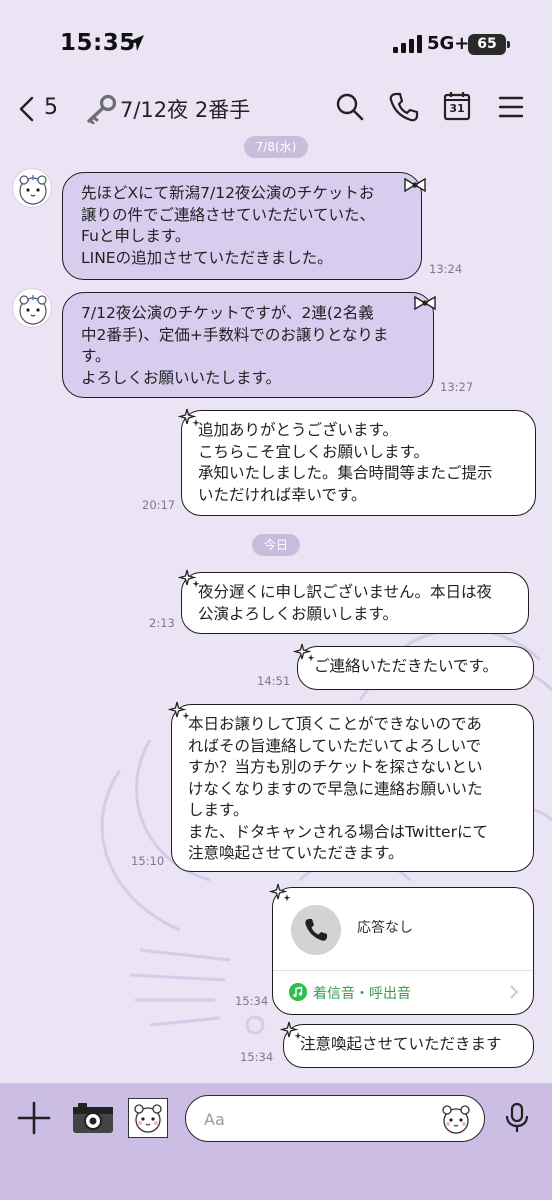  I want to click on date-separator: 今日, so click(276, 545).